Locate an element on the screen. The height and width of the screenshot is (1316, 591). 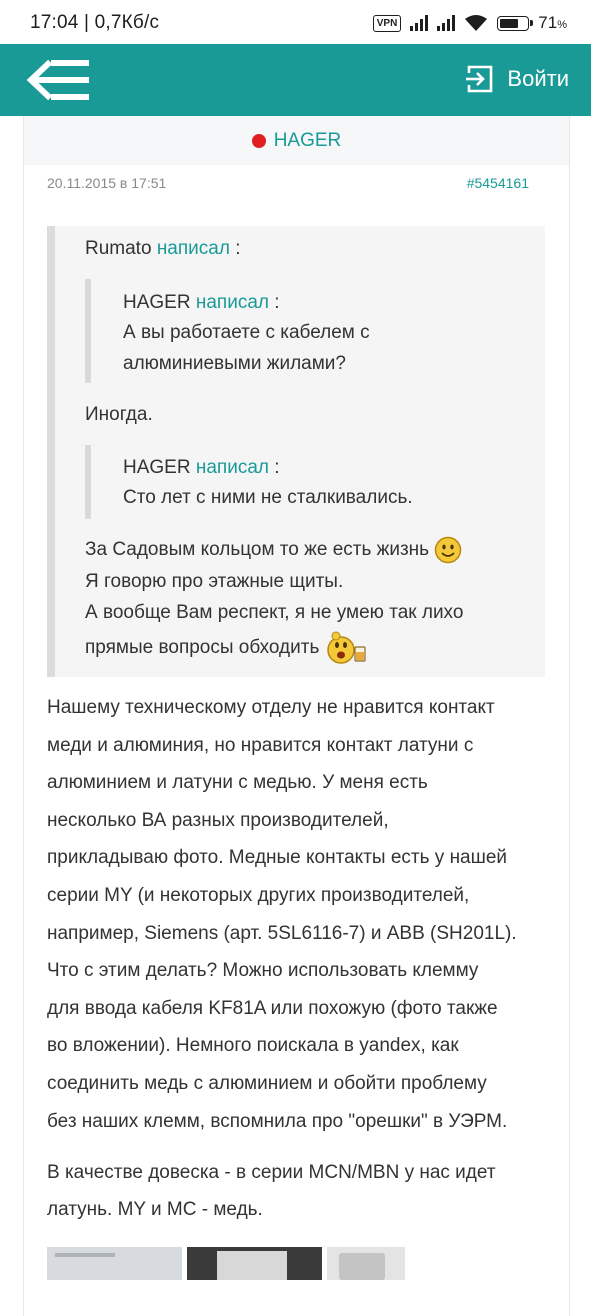
battery-icon is located at coordinates (515, 23).